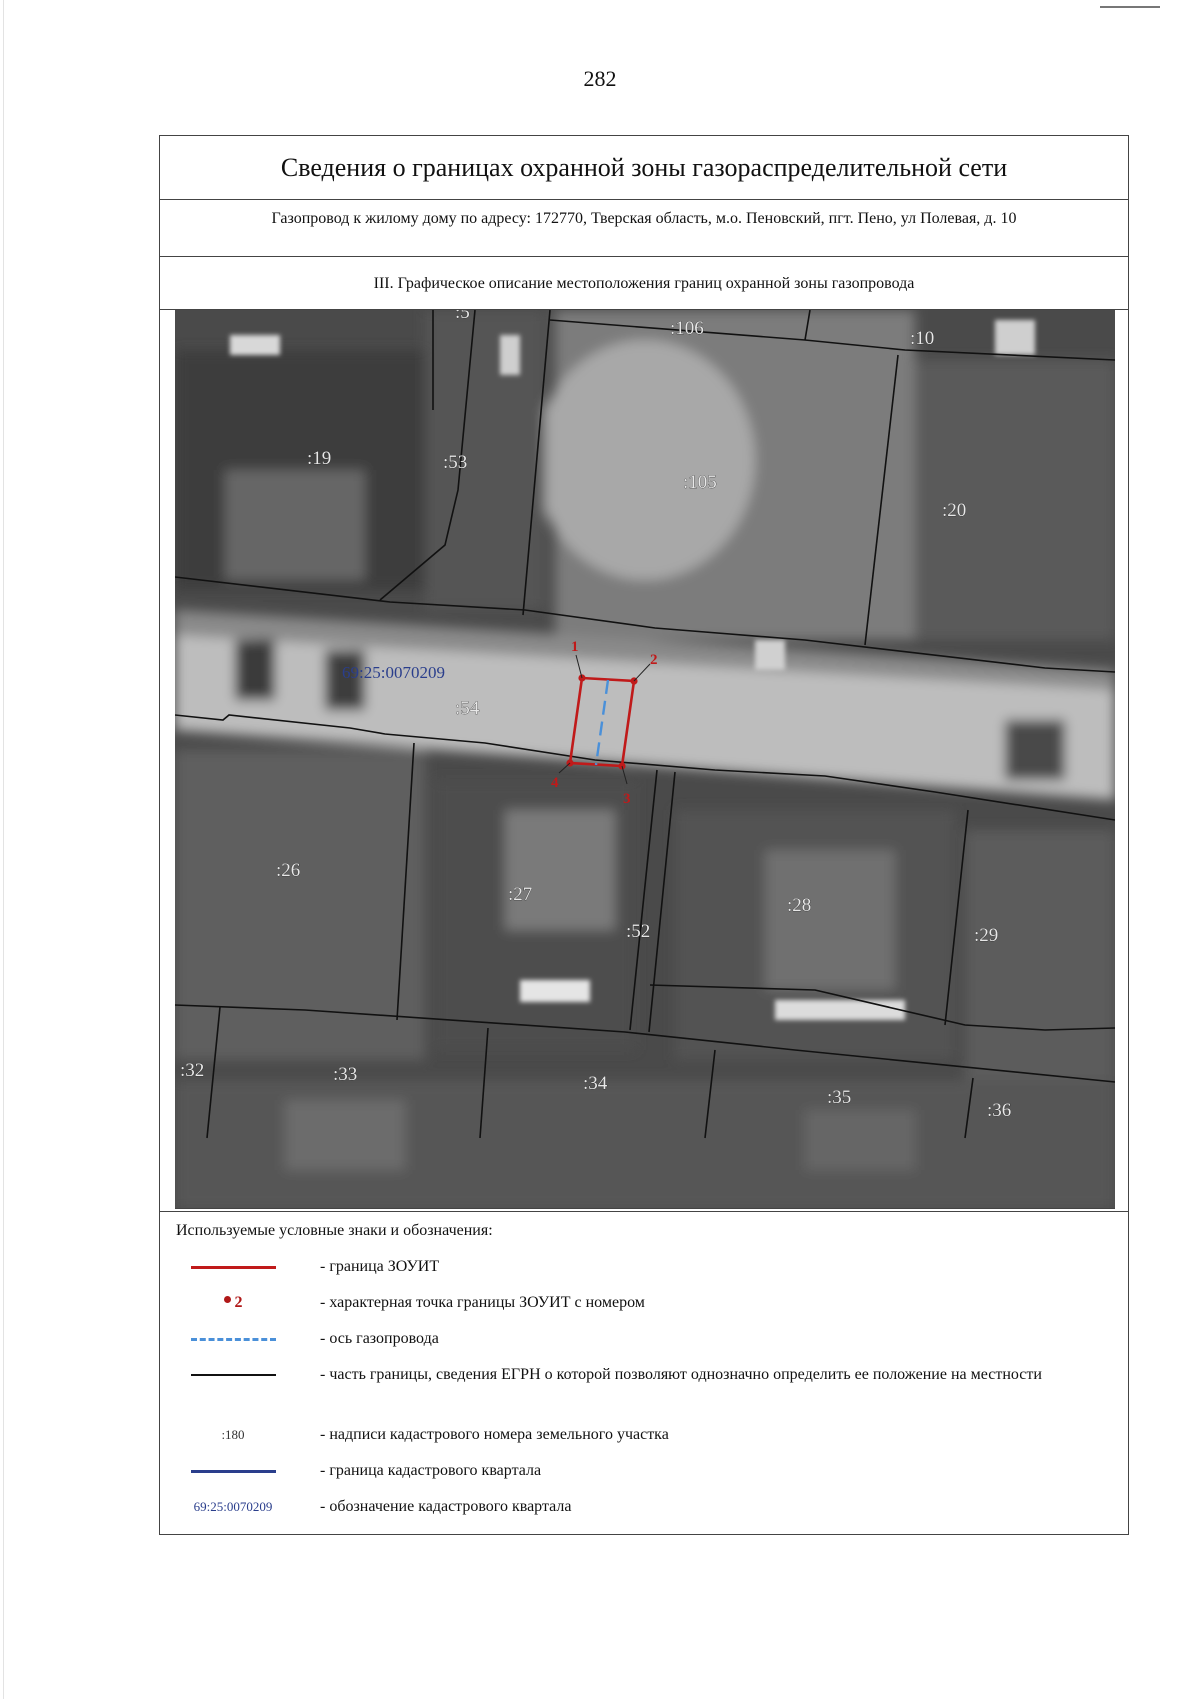 The image size is (1200, 1699). What do you see at coordinates (233, 1506) in the screenshot?
I see `quarter-label-symbol: 69:25:0070209` at bounding box center [233, 1506].